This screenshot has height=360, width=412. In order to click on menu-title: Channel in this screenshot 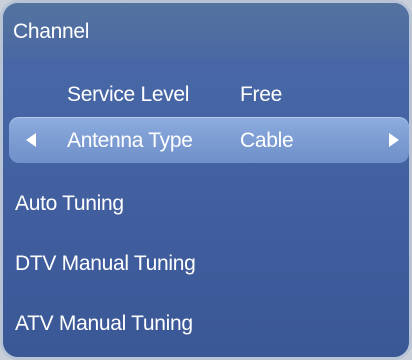, I will do `click(51, 31)`.